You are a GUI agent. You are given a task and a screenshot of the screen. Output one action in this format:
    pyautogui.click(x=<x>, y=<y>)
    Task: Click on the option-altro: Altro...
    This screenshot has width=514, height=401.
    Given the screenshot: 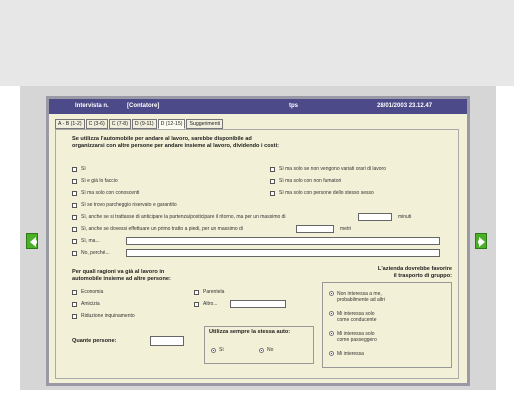 What is the action you would take?
    pyautogui.click(x=205, y=304)
    